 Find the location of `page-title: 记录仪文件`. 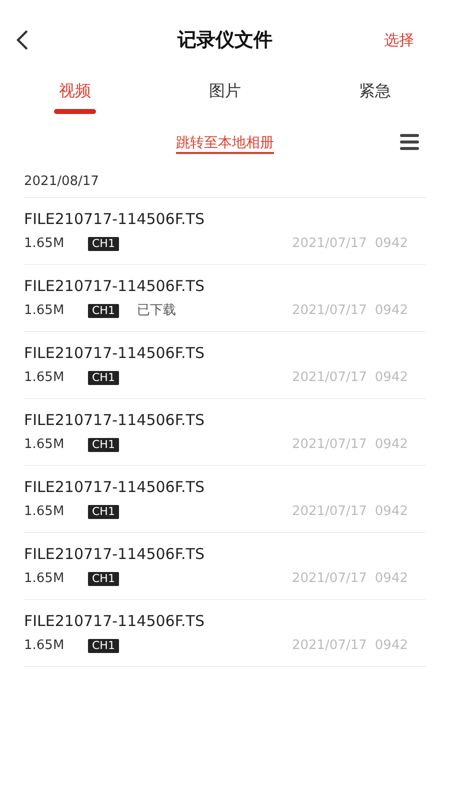

page-title: 记录仪文件 is located at coordinates (225, 40).